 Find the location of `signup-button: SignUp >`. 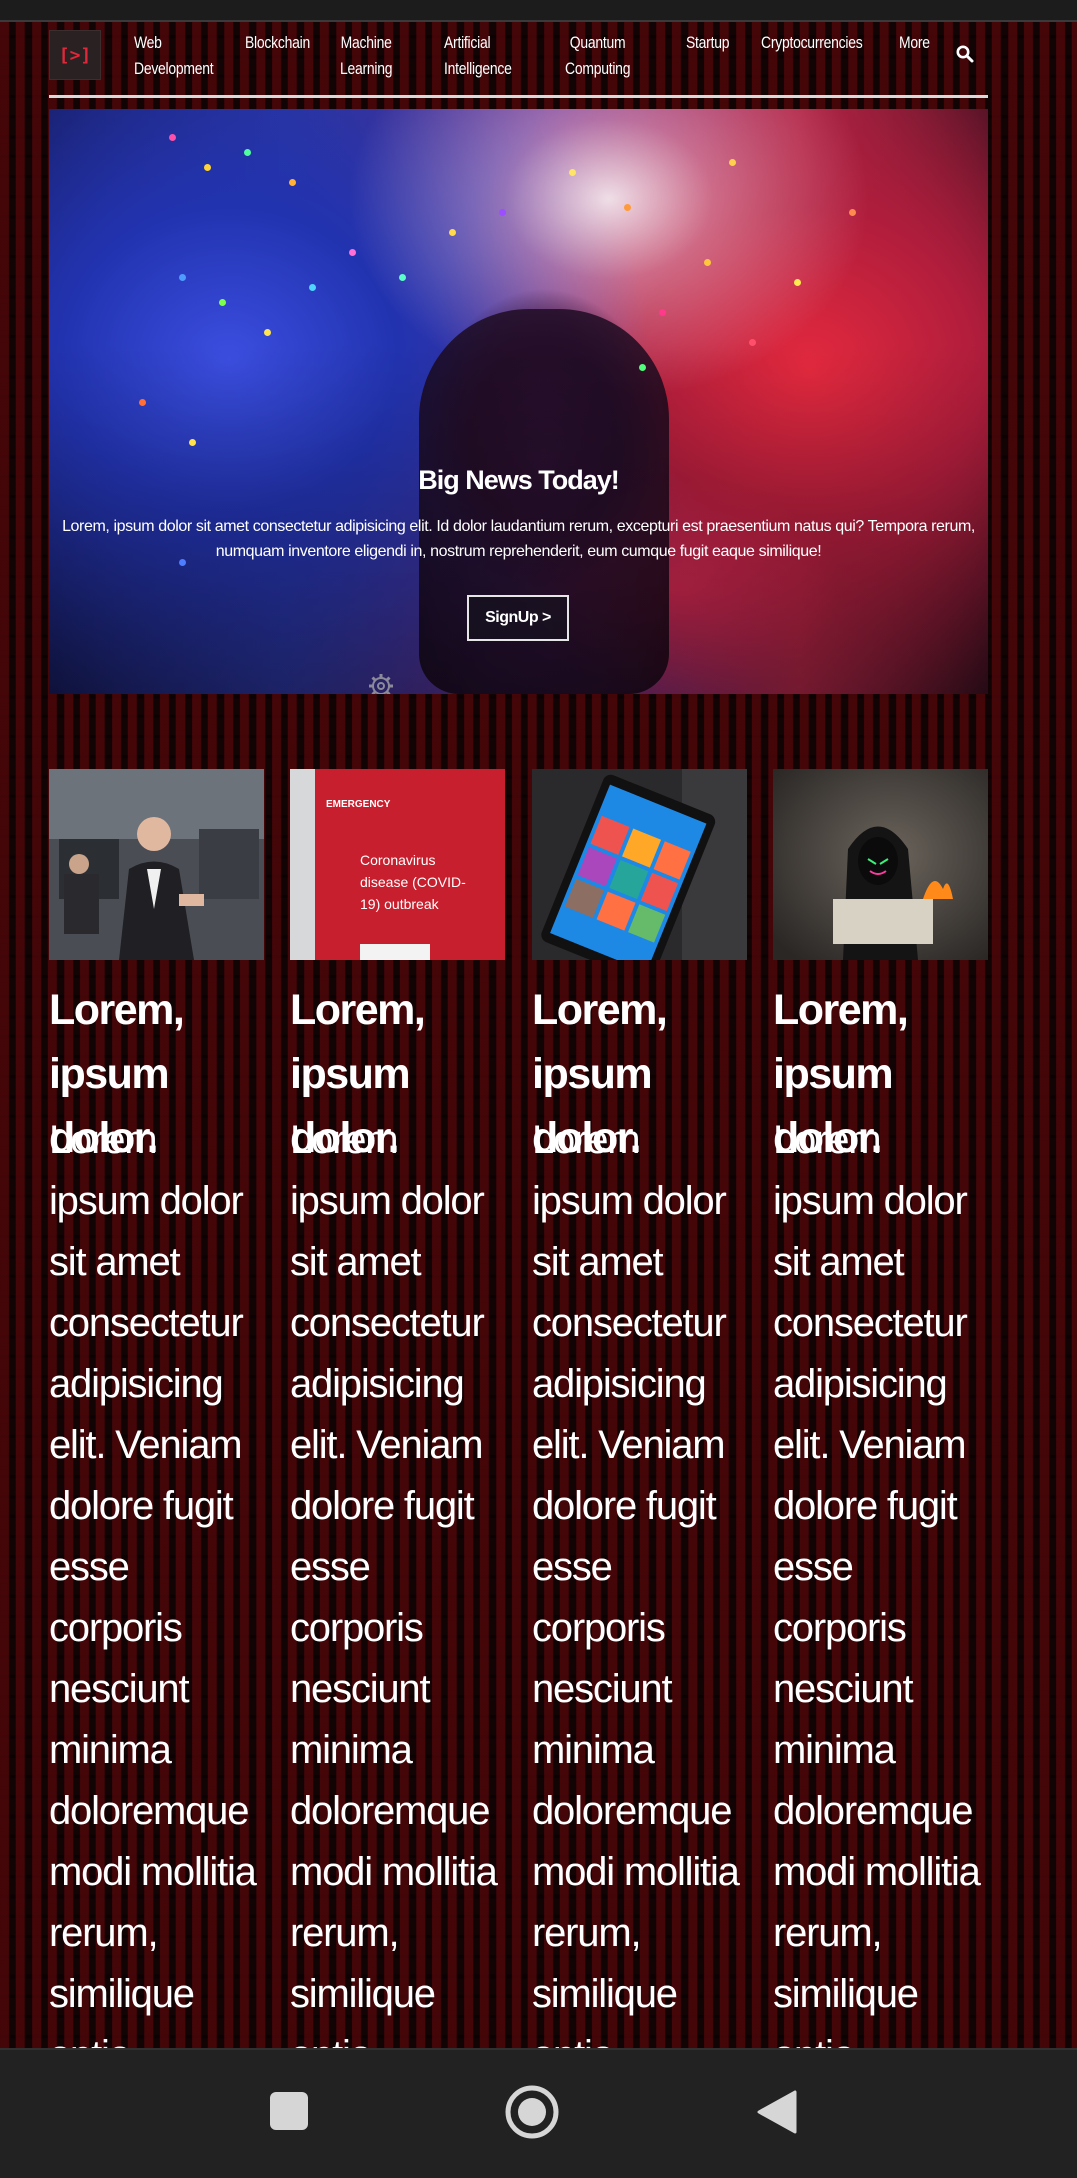

signup-button: SignUp > is located at coordinates (518, 618).